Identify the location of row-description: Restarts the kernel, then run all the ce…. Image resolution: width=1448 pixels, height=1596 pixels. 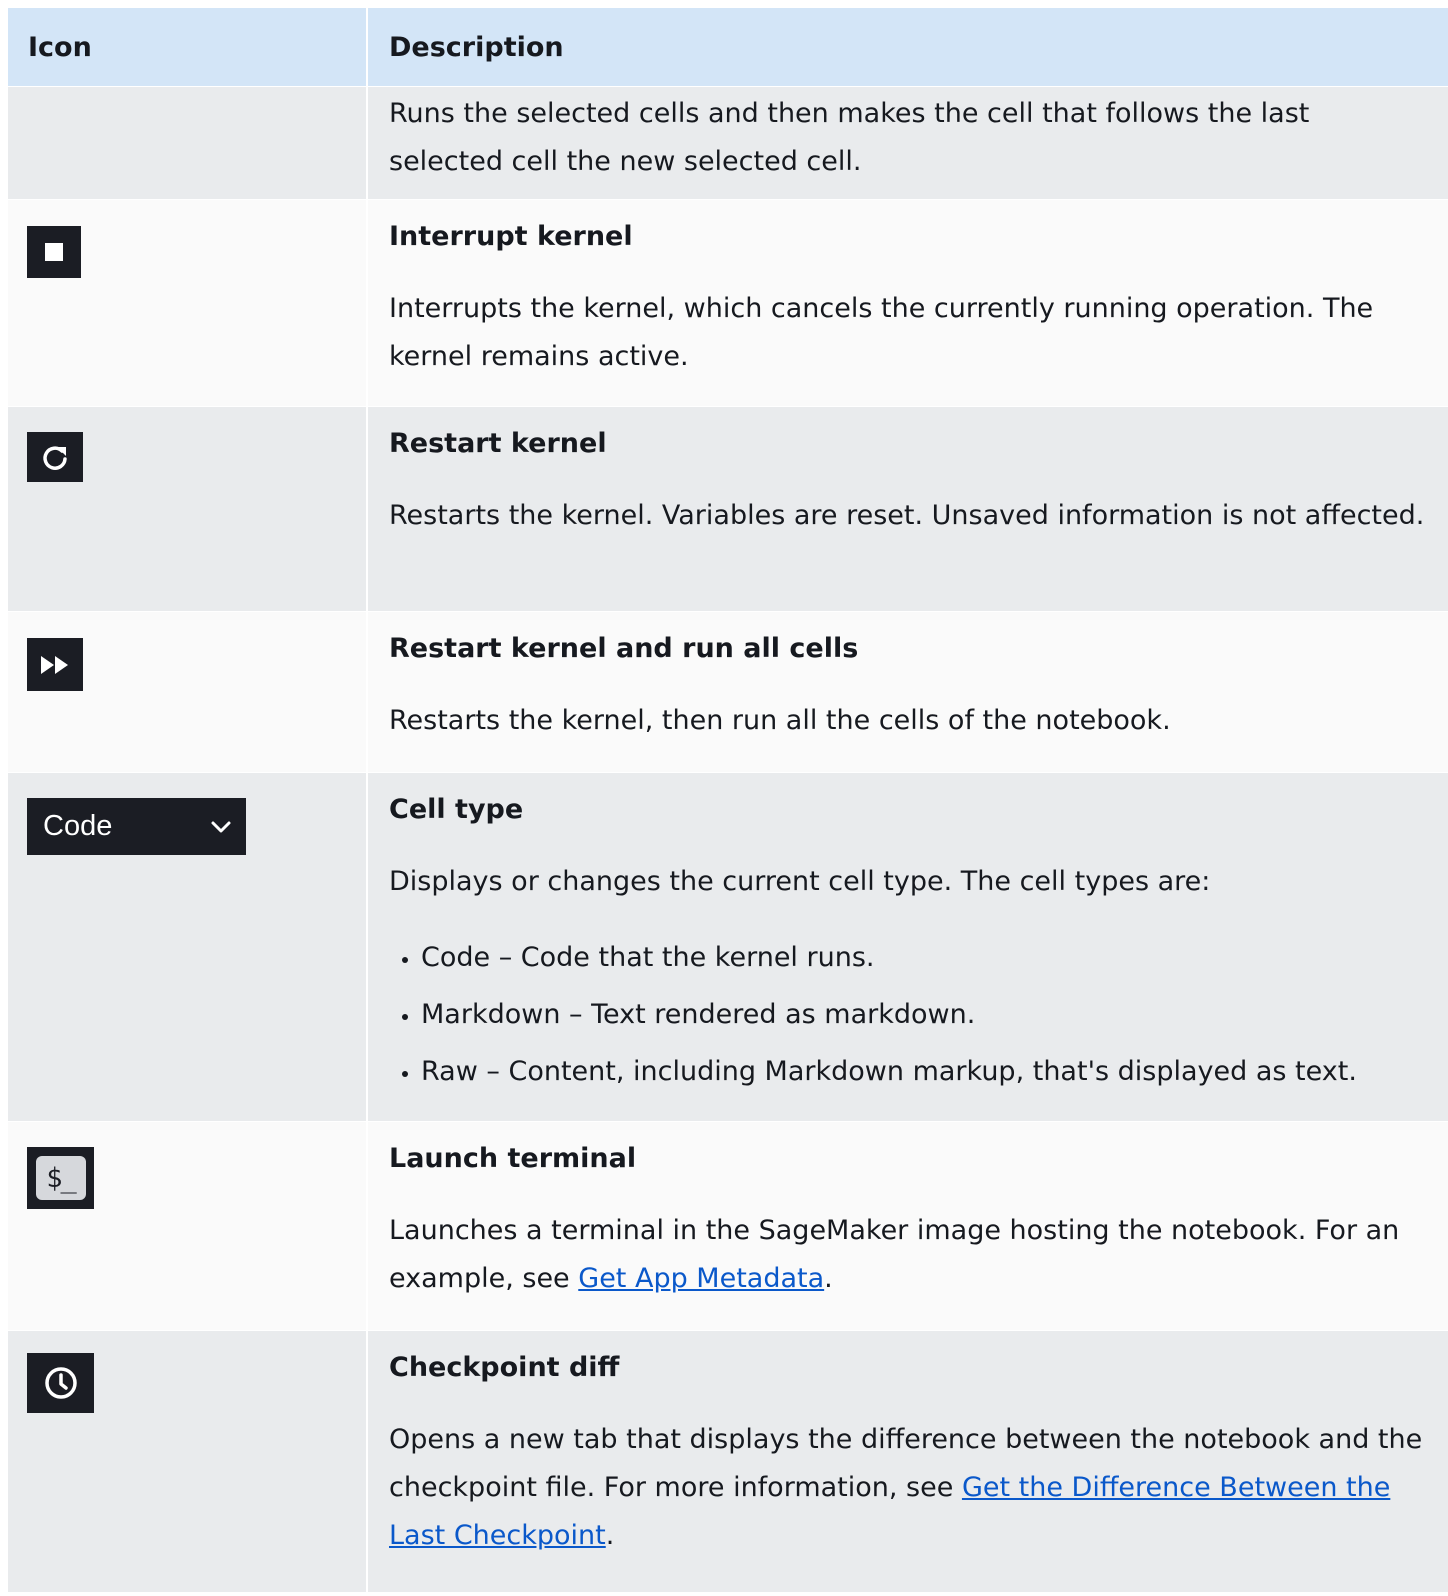
(780, 720).